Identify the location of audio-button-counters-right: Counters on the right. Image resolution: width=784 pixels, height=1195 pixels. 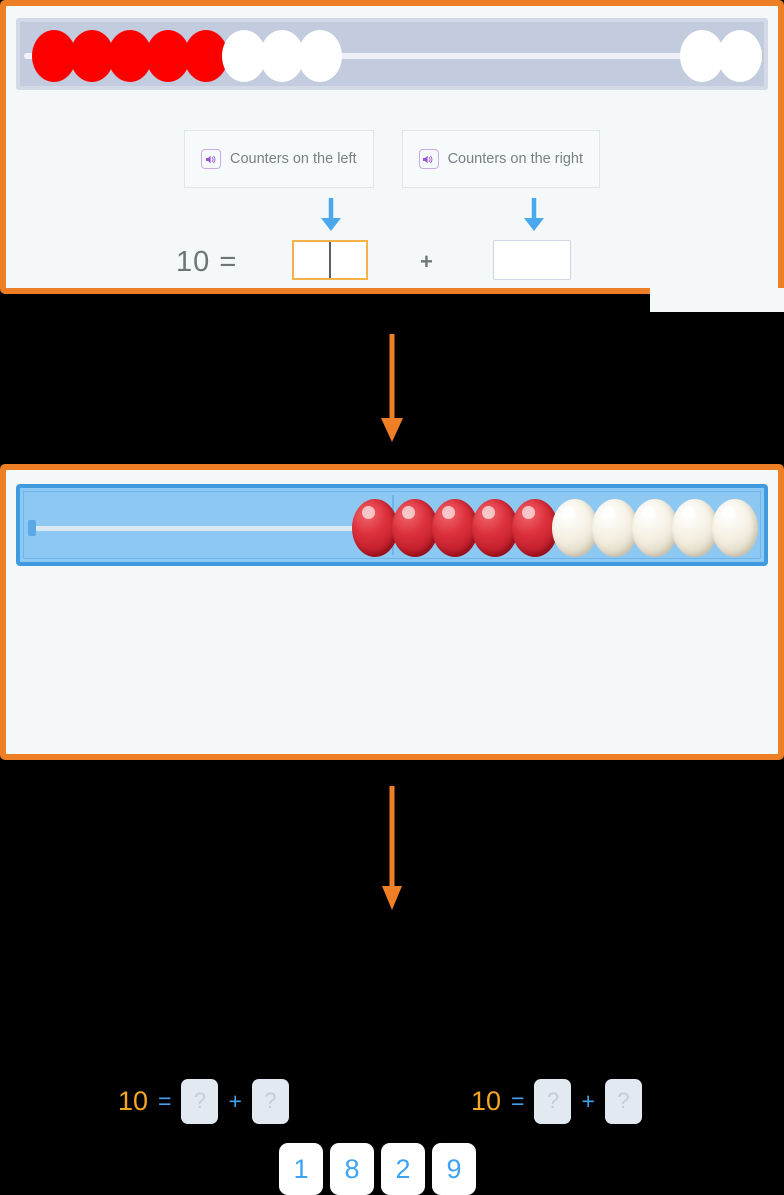
(500, 159).